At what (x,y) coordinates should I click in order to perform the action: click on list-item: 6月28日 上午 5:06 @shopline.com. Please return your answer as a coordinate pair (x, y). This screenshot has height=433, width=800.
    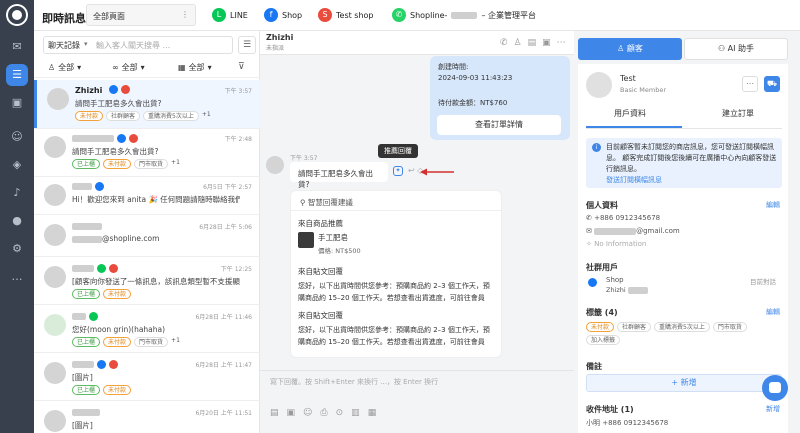
    Looking at the image, I should click on (147, 234).